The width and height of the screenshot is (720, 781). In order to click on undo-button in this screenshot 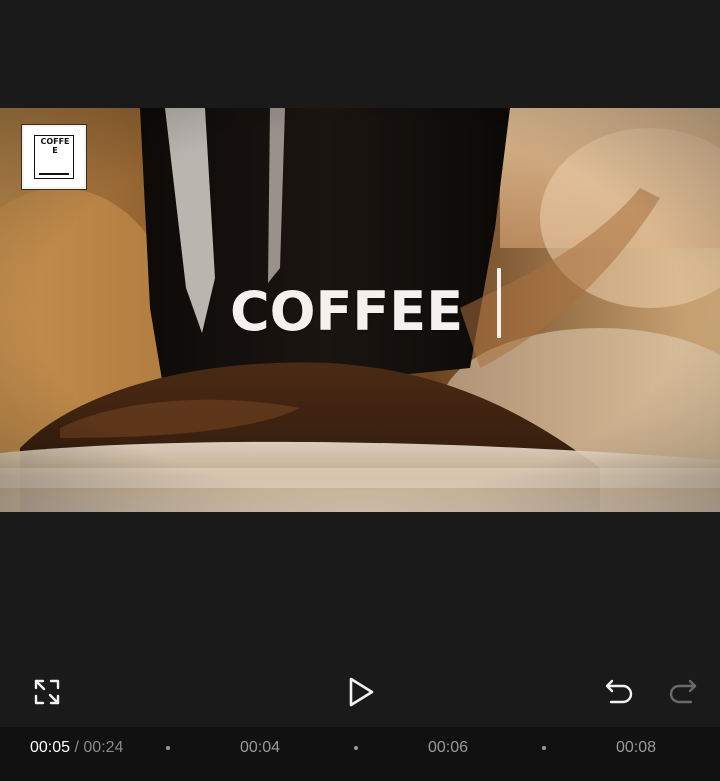, I will do `click(619, 691)`.